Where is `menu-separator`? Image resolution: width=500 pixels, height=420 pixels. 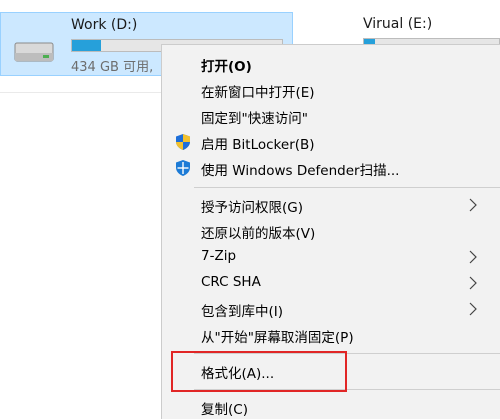
menu-separator is located at coordinates (347, 187).